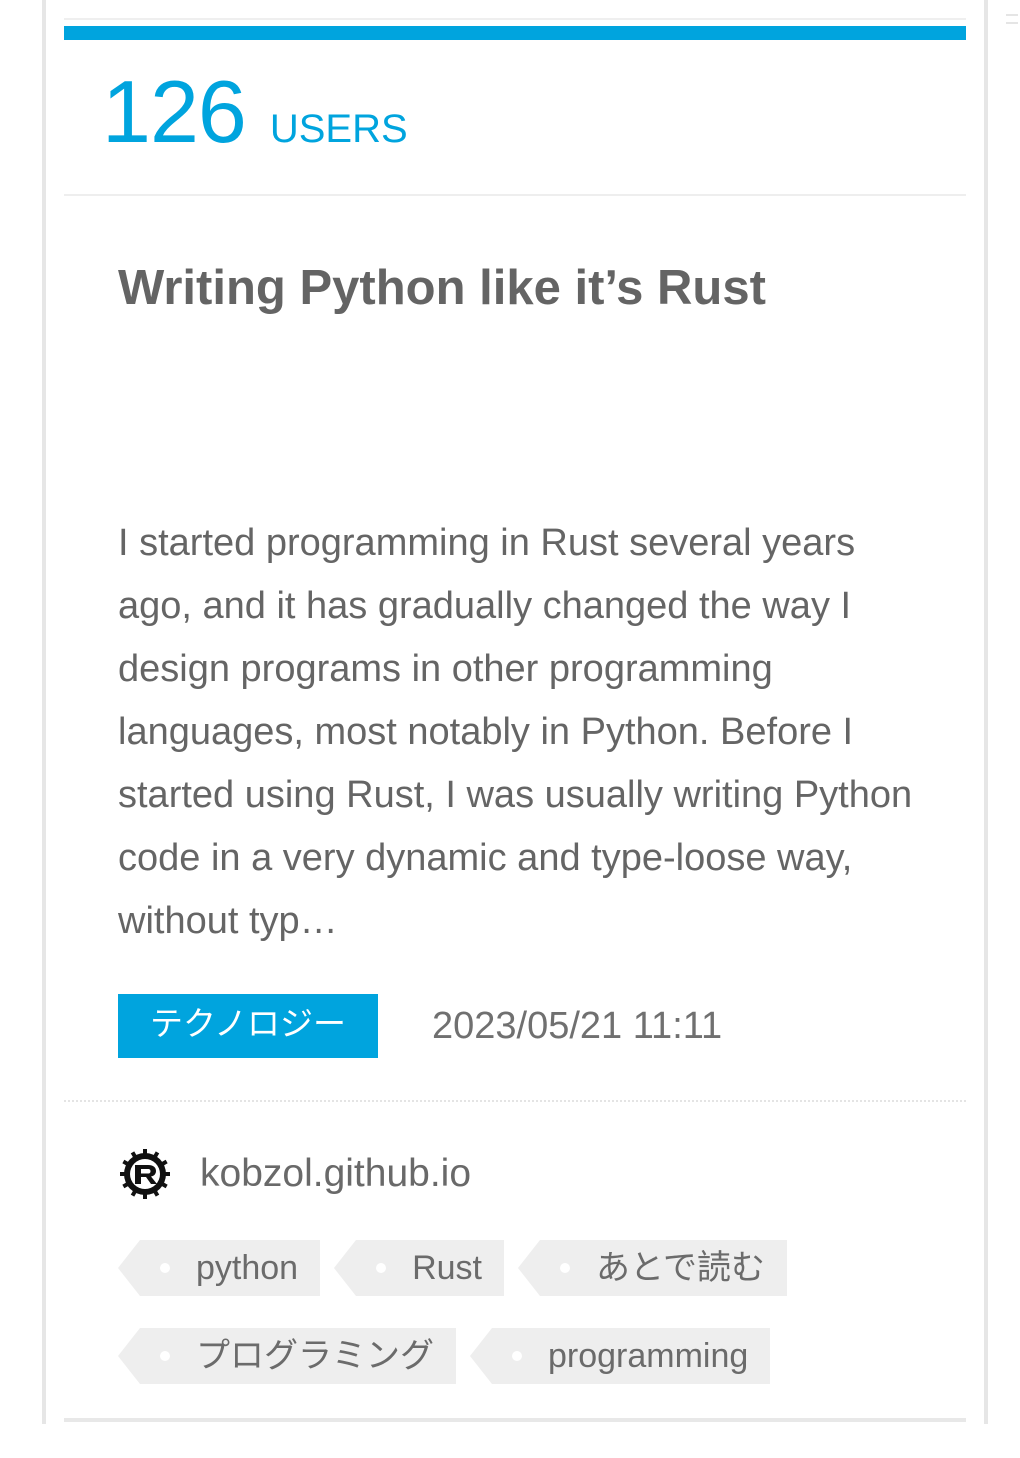 The height and width of the screenshot is (1458, 1020). What do you see at coordinates (447, 1268) in the screenshot?
I see `tag-label: Rust` at bounding box center [447, 1268].